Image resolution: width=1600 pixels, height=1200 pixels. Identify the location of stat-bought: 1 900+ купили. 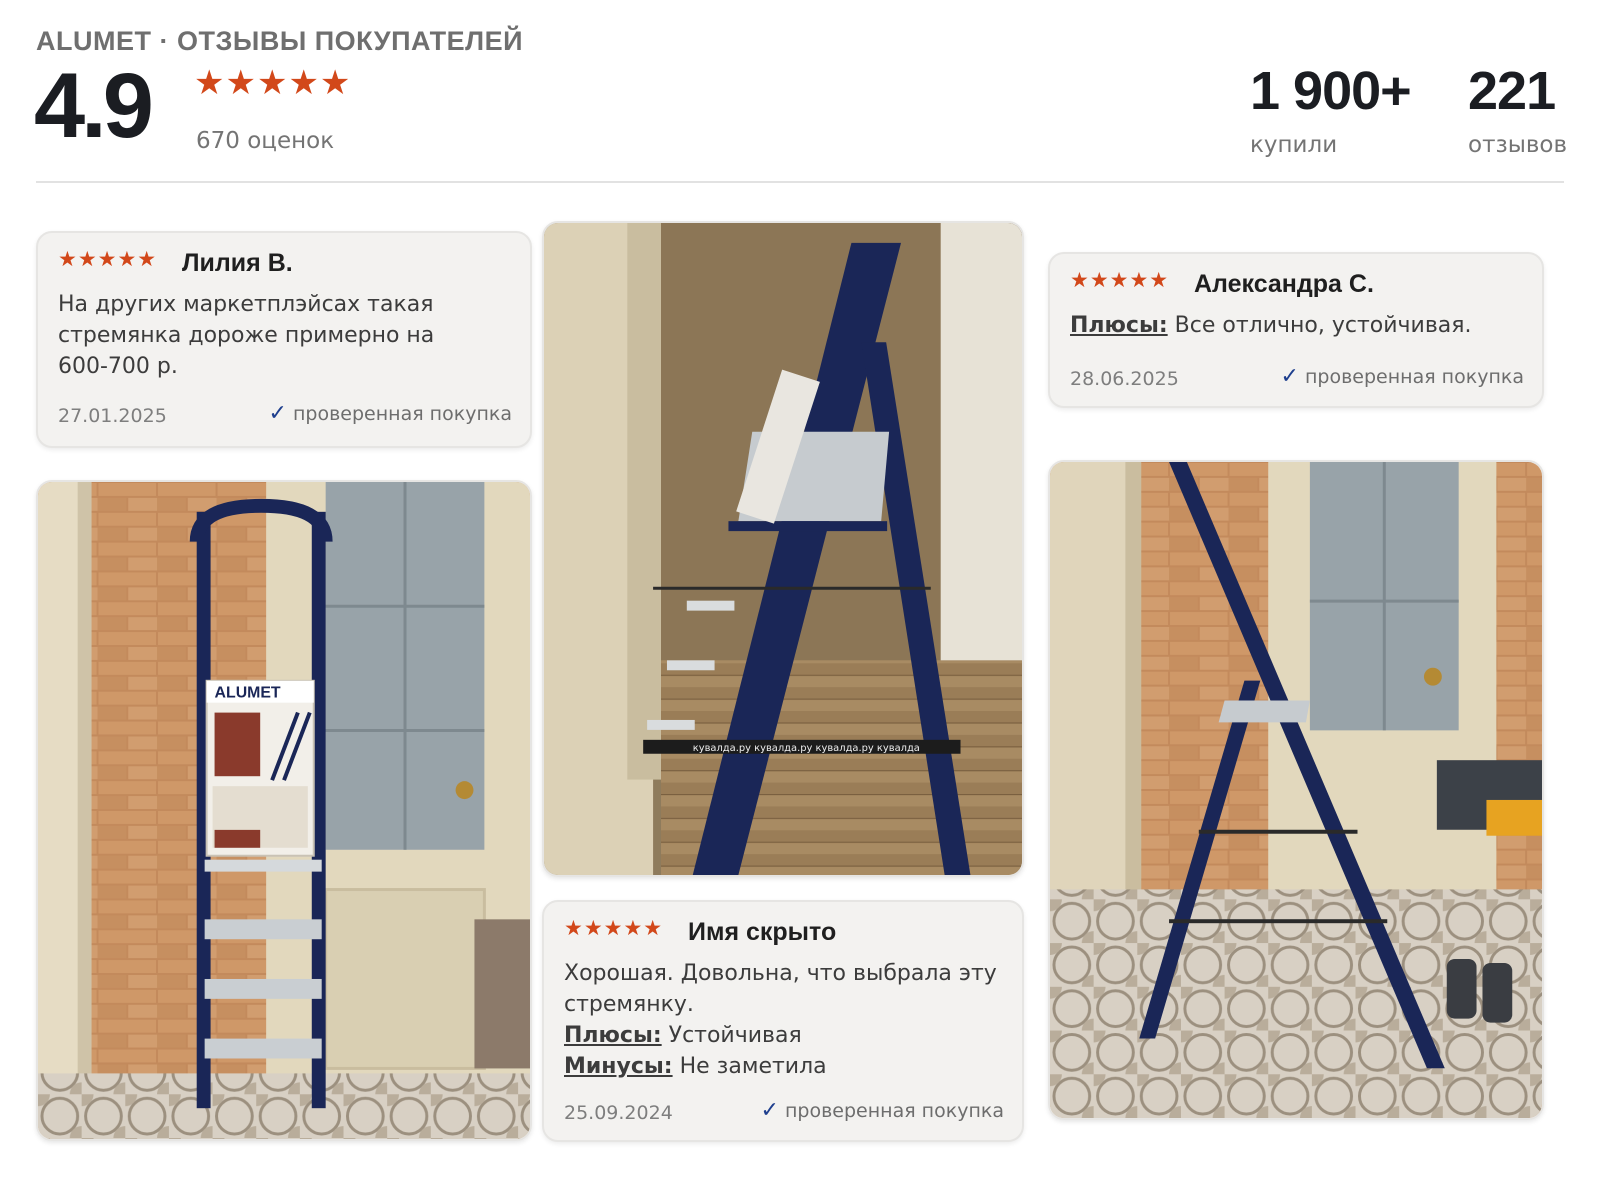
(1331, 109).